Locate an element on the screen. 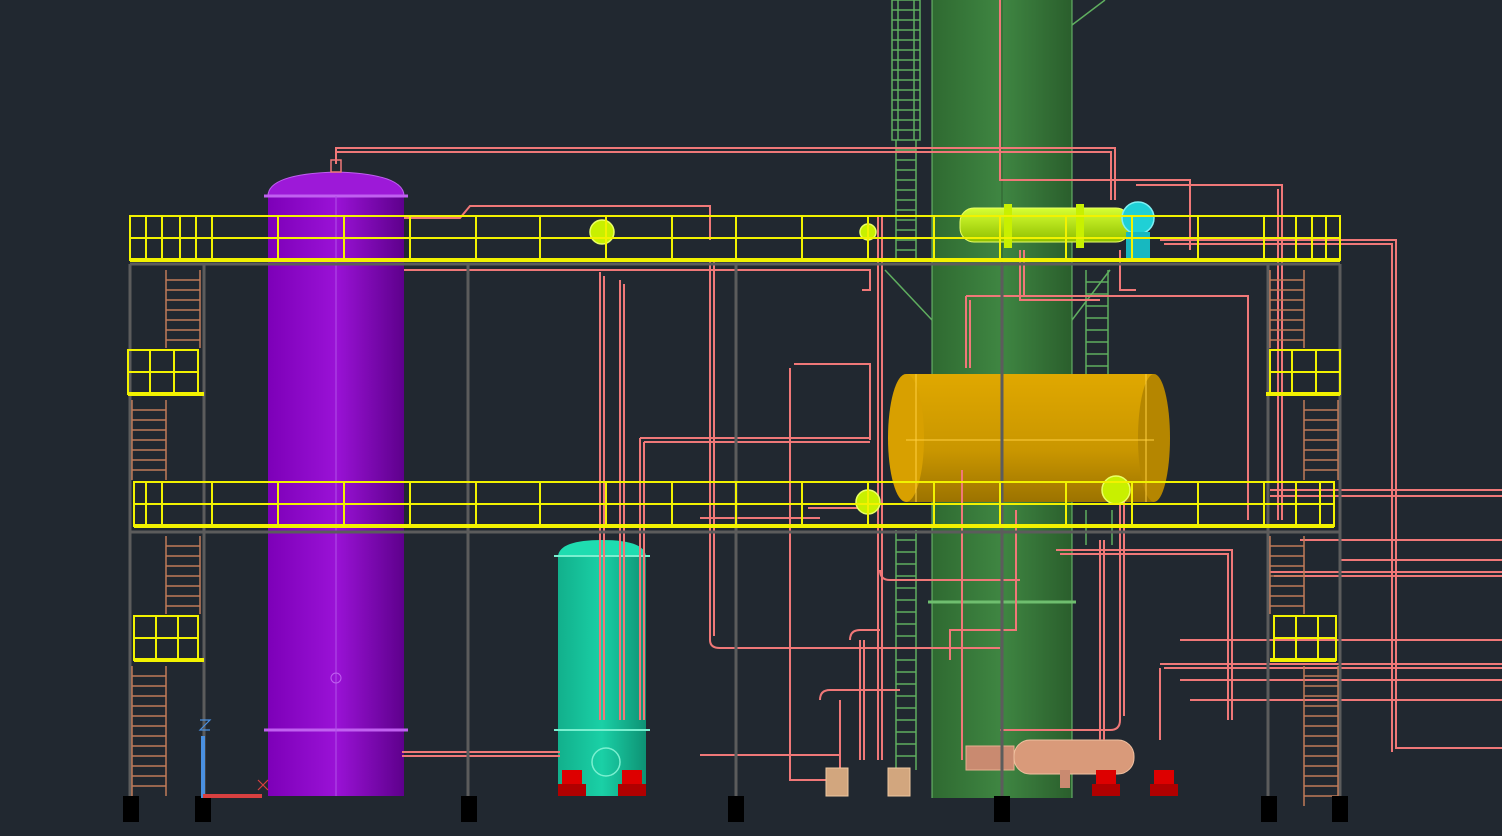  ucs-axis-icon is located at coordinates (233, 758).